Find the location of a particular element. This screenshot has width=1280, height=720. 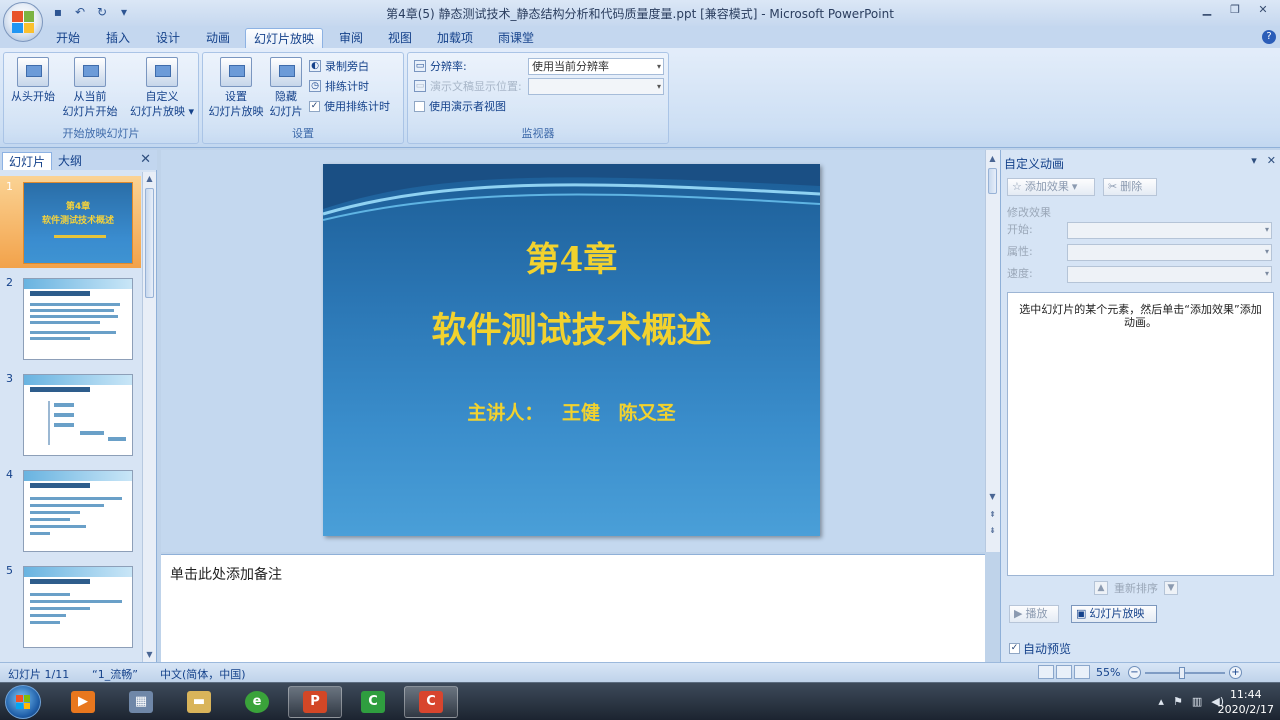

taskbar-browser: e is located at coordinates (257, 702).